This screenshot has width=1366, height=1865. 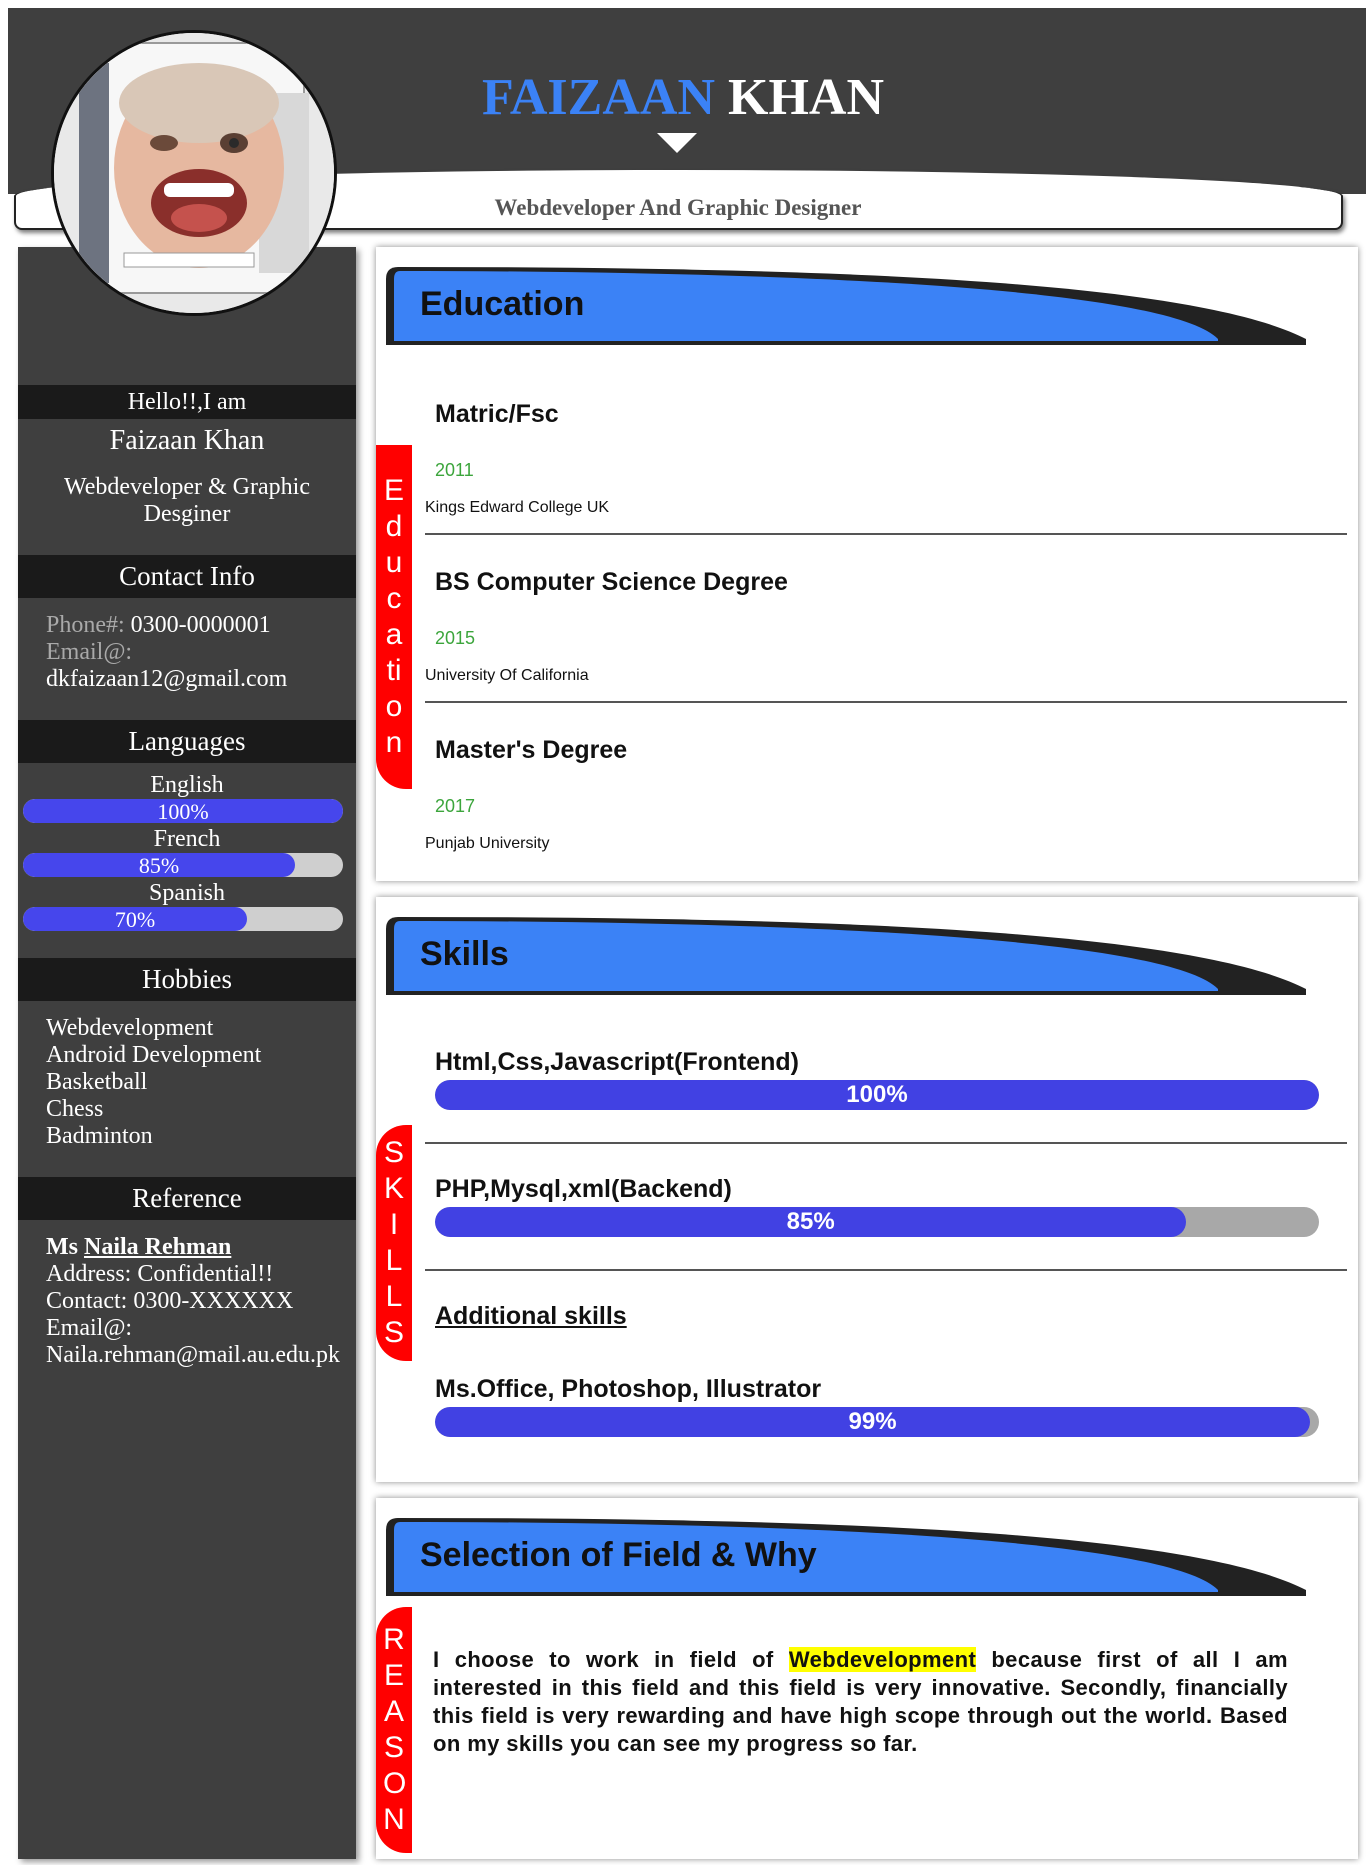 What do you see at coordinates (846, 1557) in the screenshot?
I see `reason-banner: Selection of Field & Why` at bounding box center [846, 1557].